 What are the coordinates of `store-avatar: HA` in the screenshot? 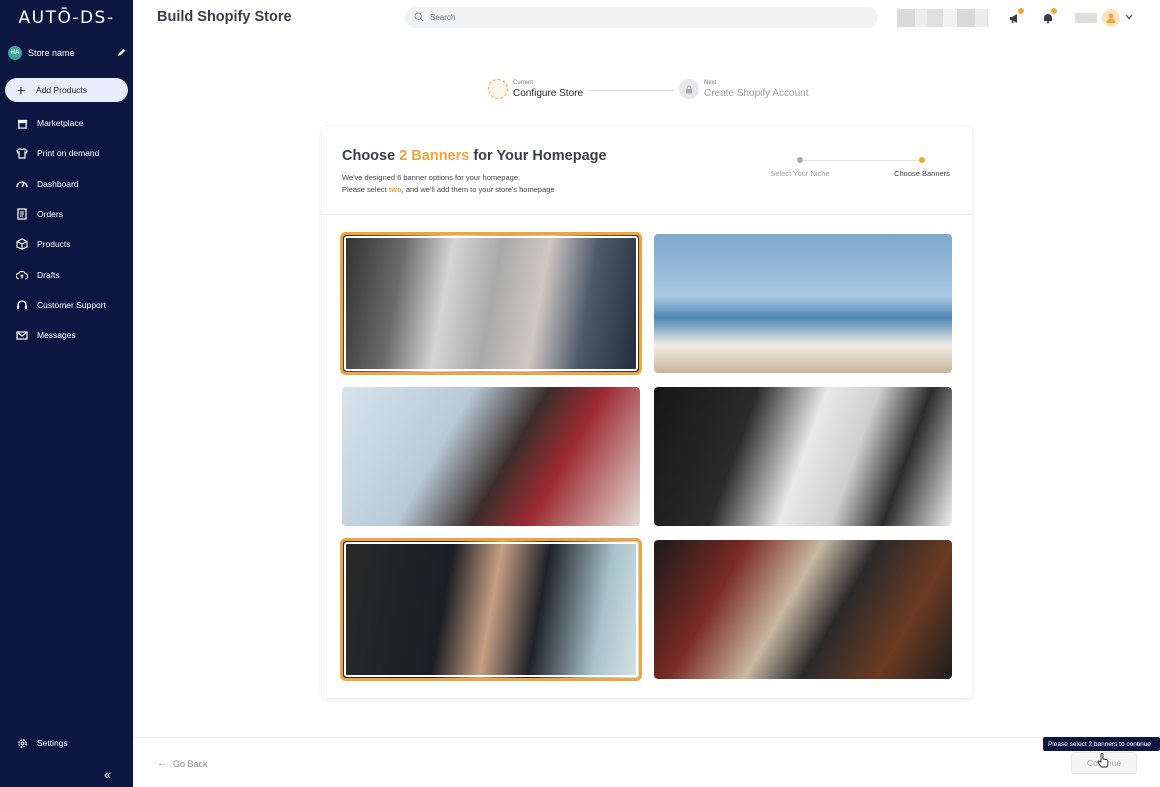 It's located at (15, 53).